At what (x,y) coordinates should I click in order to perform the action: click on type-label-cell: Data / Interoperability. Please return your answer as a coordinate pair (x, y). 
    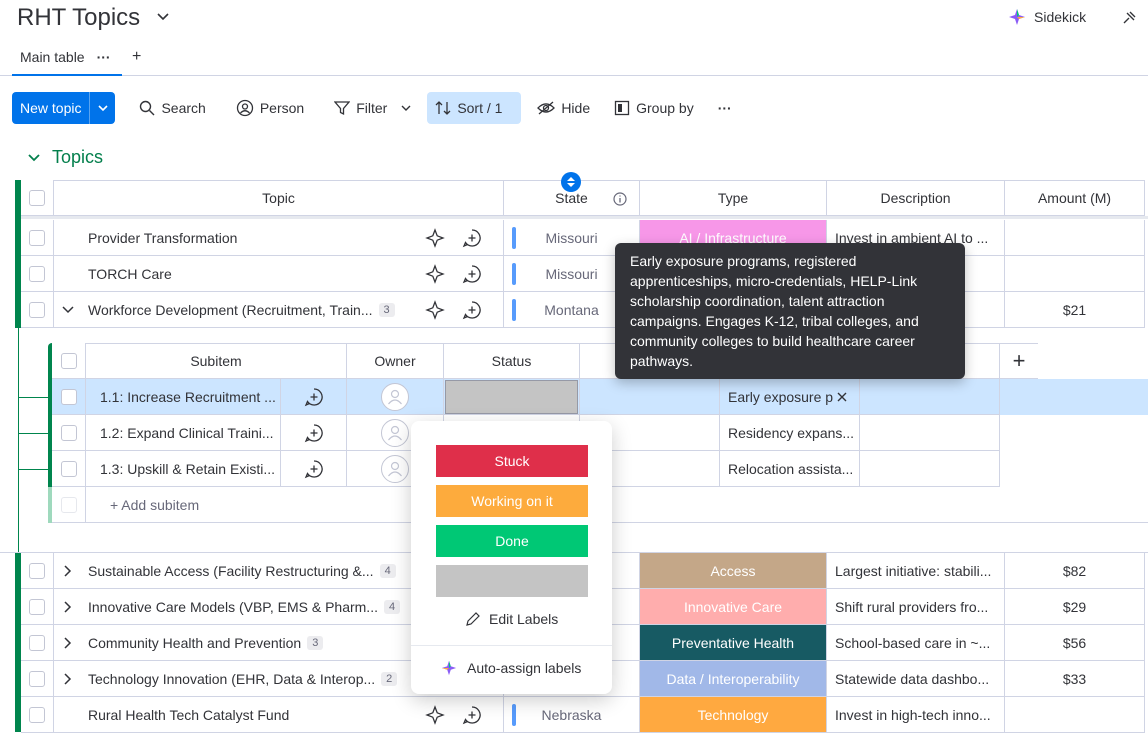
    Looking at the image, I should click on (733, 679).